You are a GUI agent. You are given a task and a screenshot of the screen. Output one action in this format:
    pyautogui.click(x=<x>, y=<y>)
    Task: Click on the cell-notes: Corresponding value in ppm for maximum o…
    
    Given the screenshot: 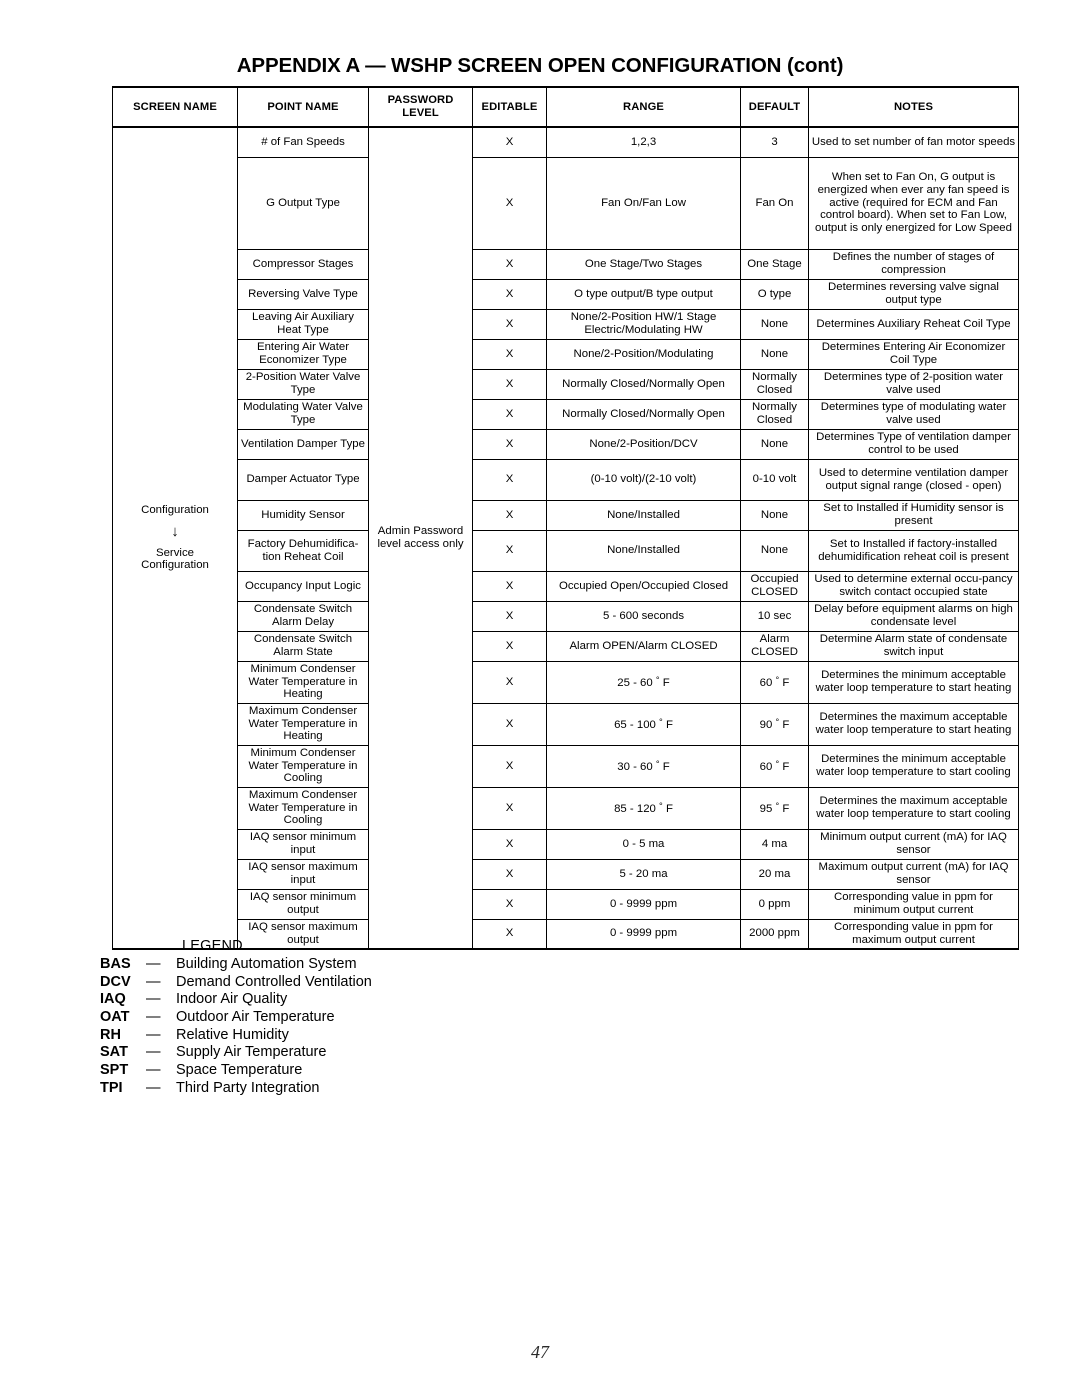 What is the action you would take?
    pyautogui.click(x=913, y=934)
    